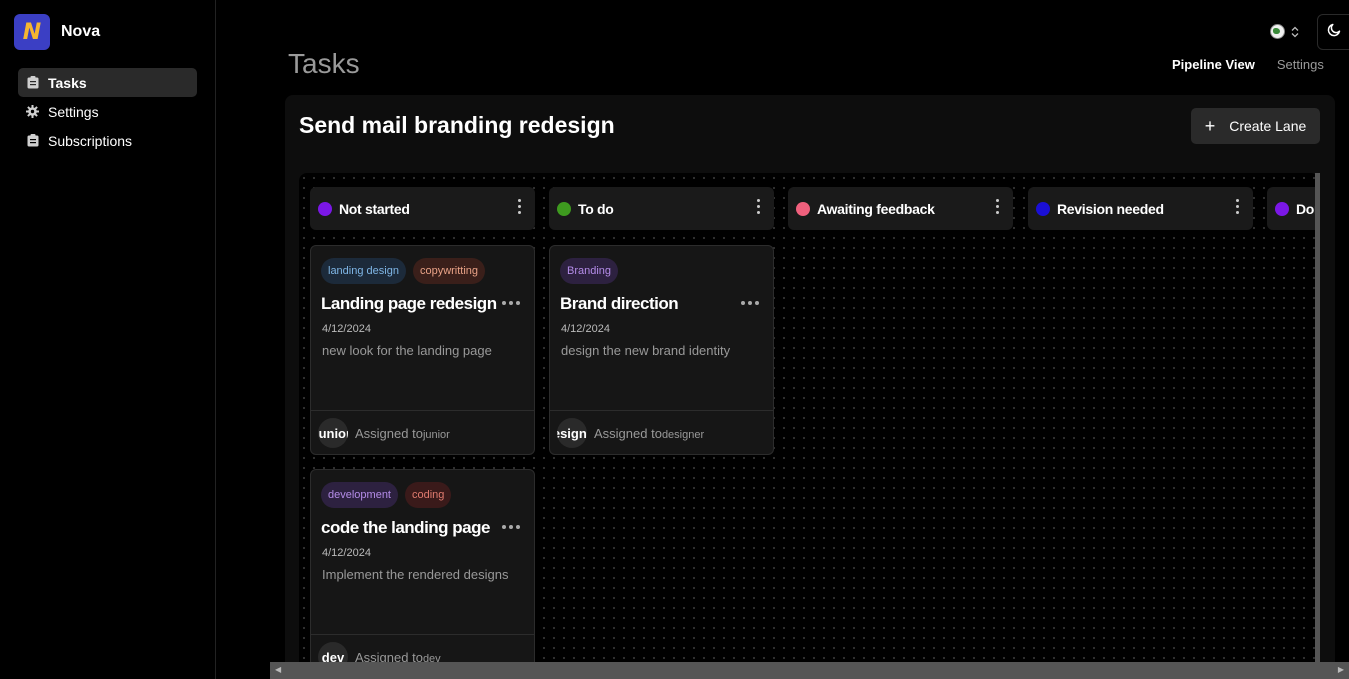  I want to click on sidebar-nav: Tasks Settings Subscriptions, so click(107, 111).